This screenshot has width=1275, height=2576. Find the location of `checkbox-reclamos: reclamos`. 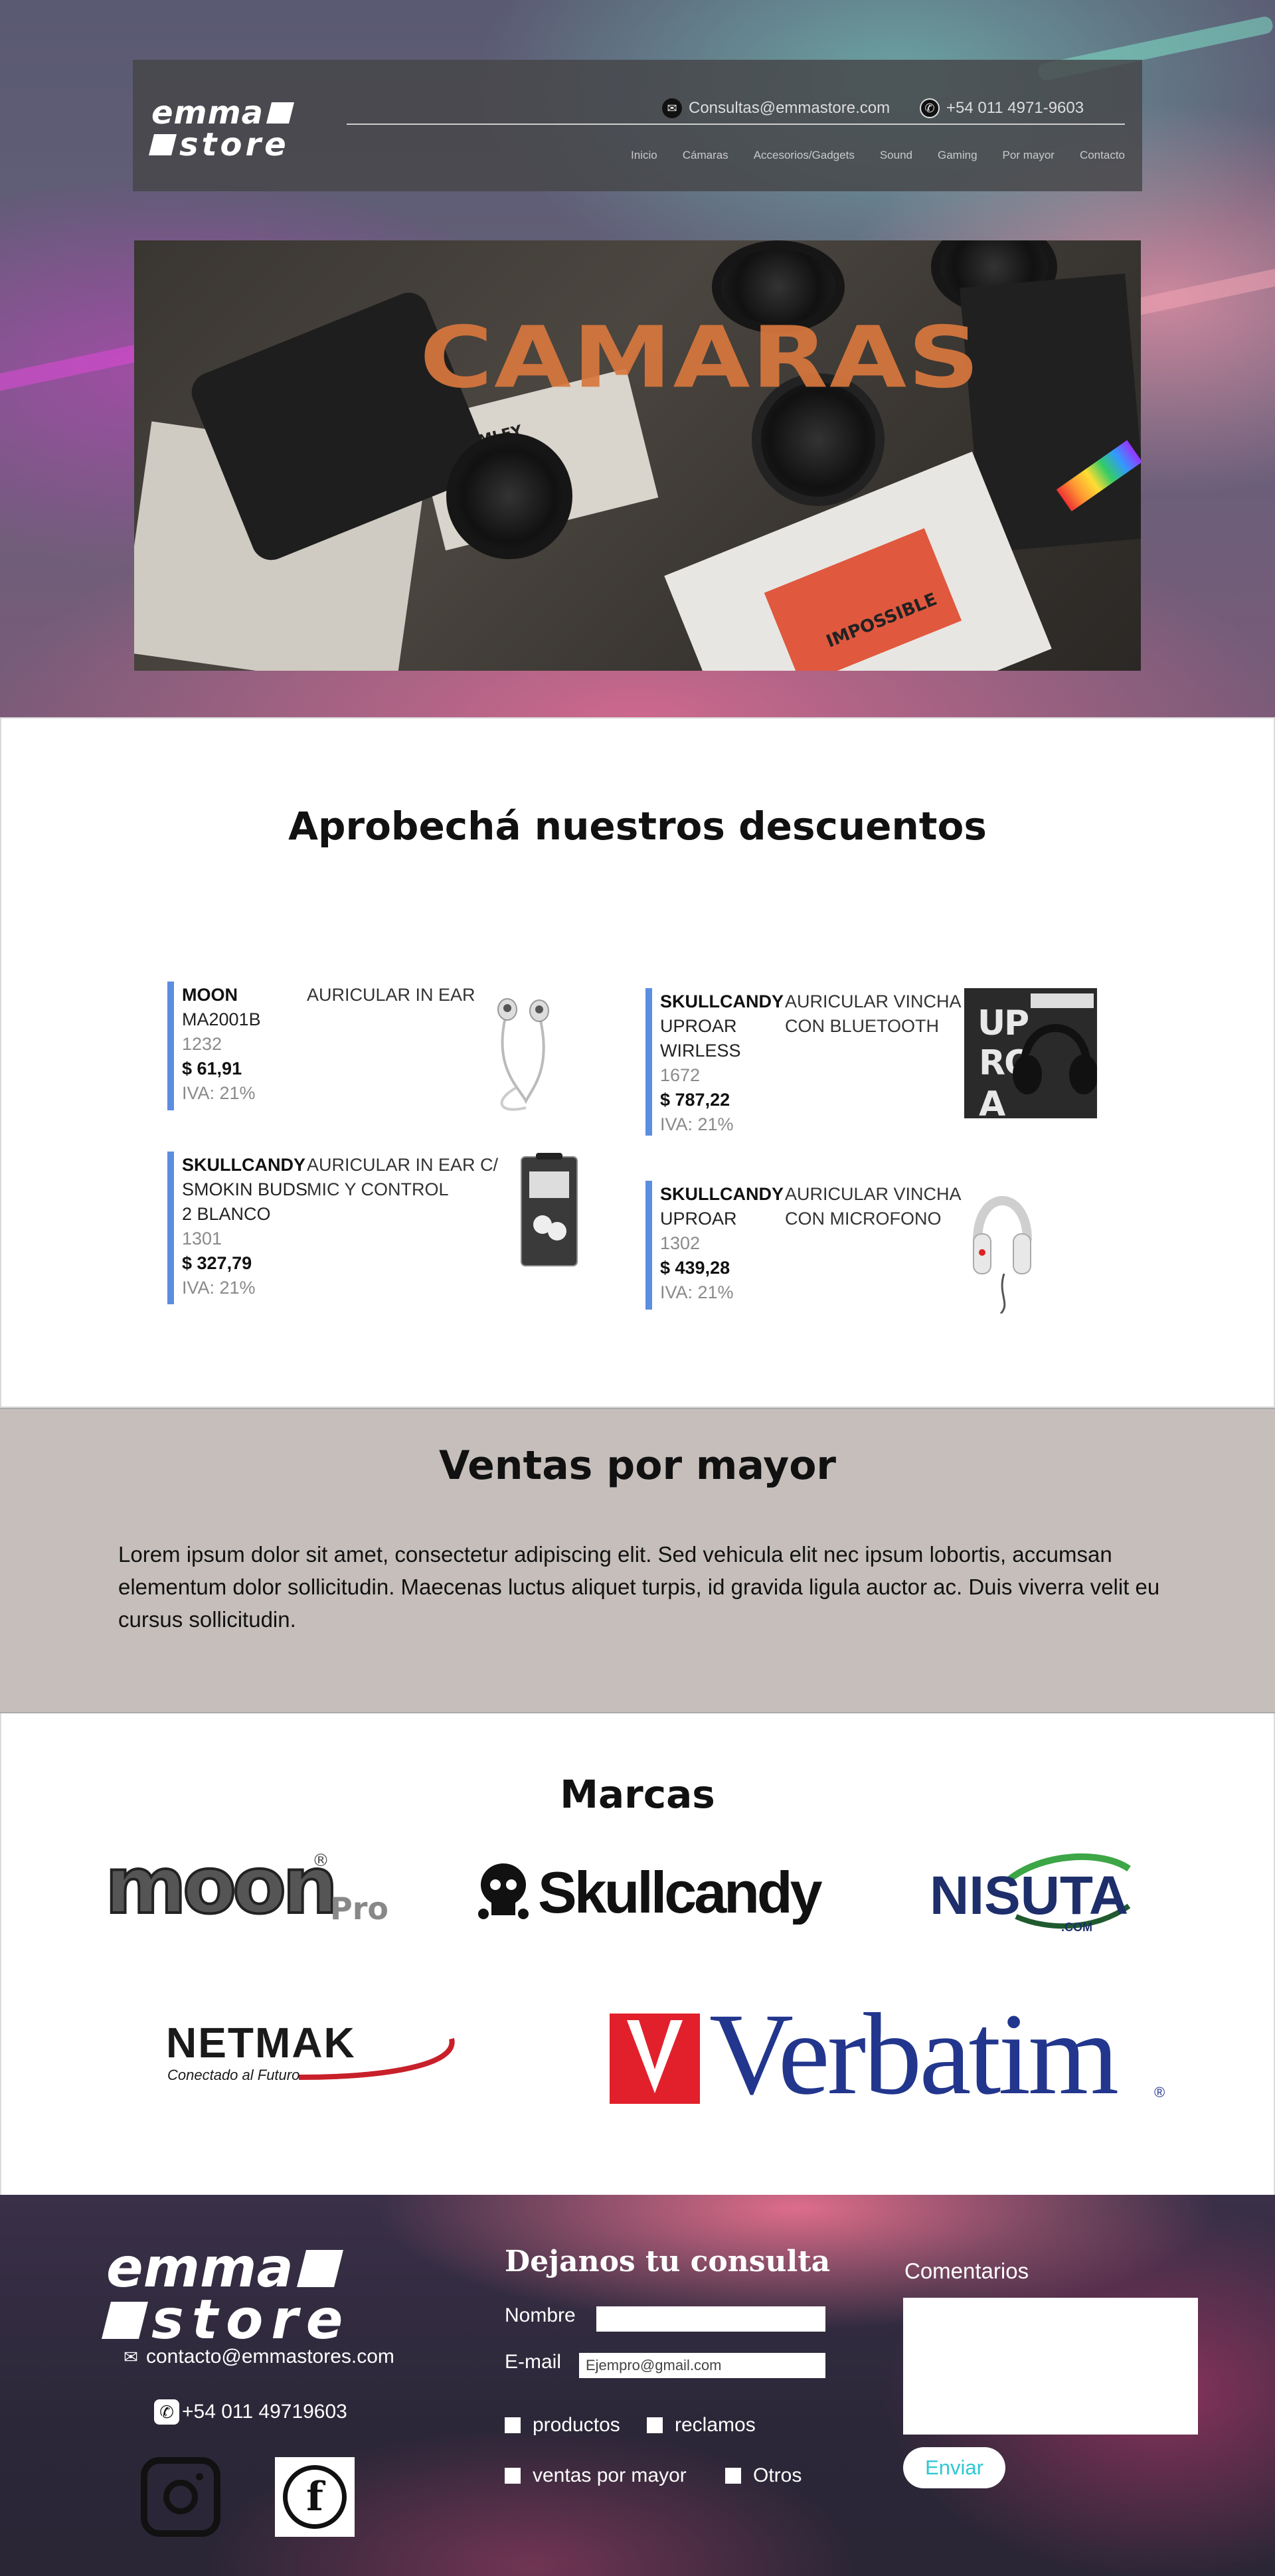

checkbox-reclamos: reclamos is located at coordinates (701, 2425).